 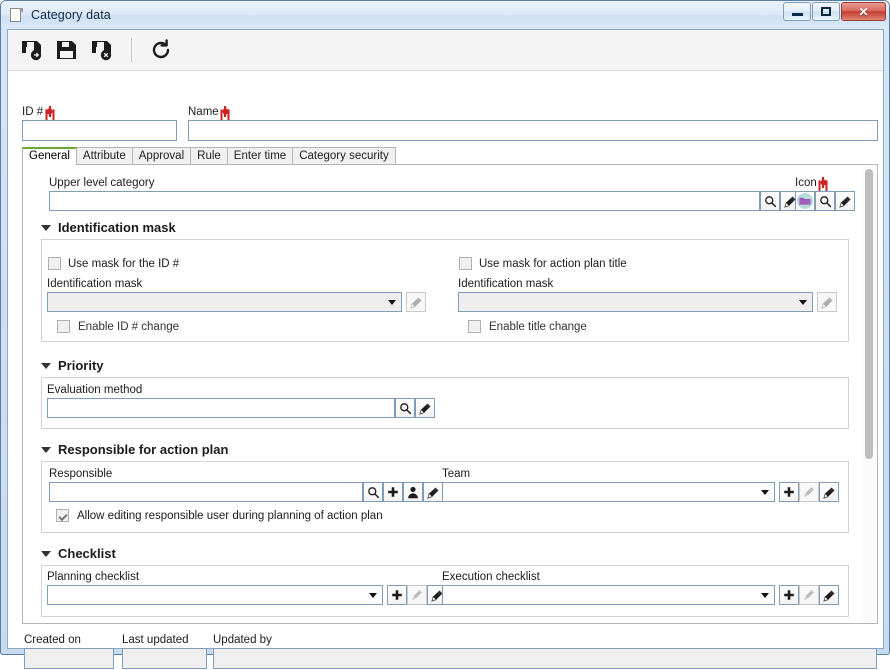 I want to click on responsible-search-button, so click(x=373, y=492).